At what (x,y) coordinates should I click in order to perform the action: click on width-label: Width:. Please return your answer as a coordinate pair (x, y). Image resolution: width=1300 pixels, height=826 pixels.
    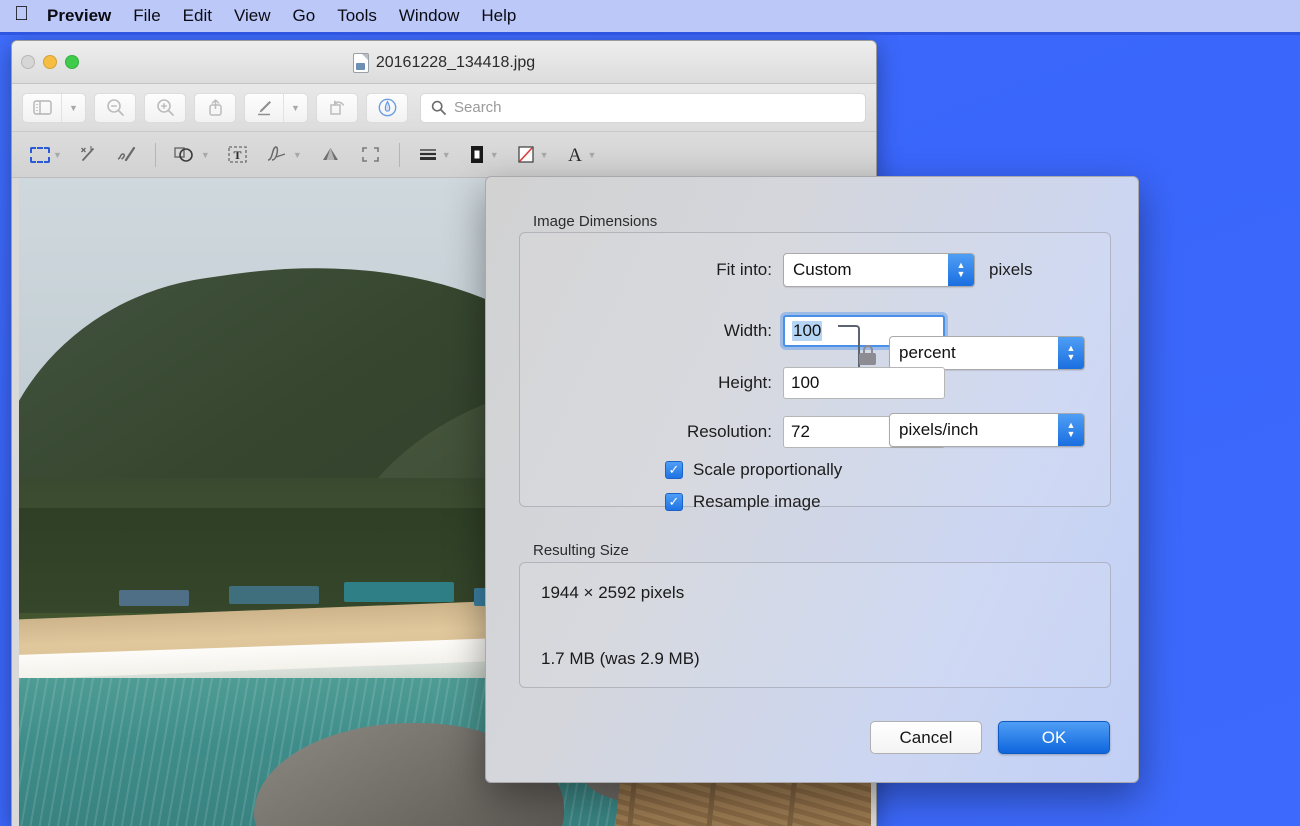
    Looking at the image, I should click on (747, 330).